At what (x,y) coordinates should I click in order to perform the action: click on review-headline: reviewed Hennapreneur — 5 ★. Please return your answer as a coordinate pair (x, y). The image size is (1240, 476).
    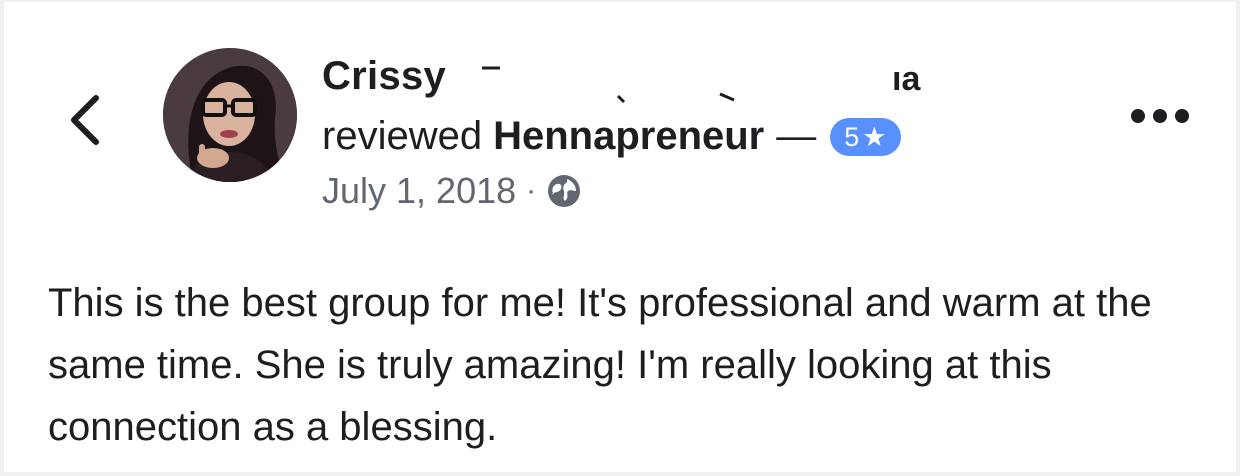
    Looking at the image, I should click on (611, 136).